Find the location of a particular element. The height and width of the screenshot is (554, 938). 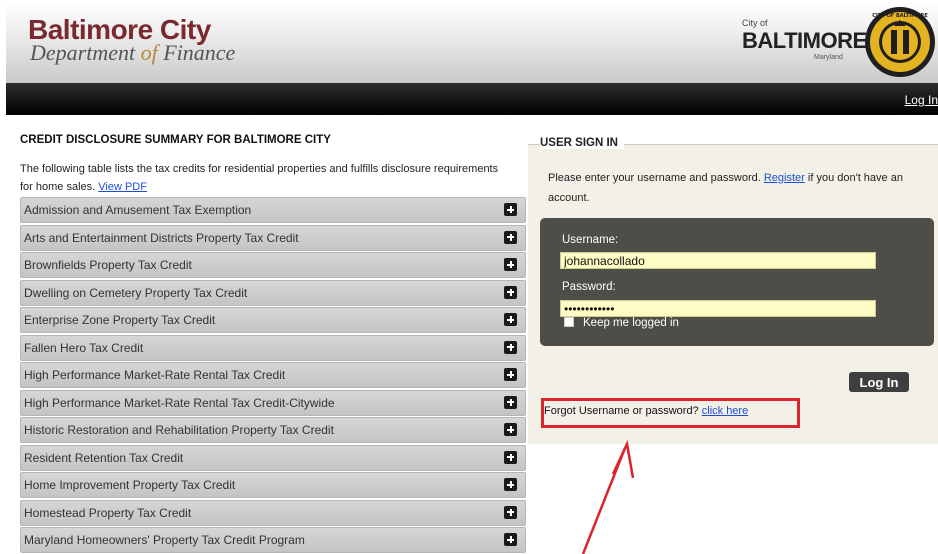

city-small-text: City of is located at coordinates (755, 23).